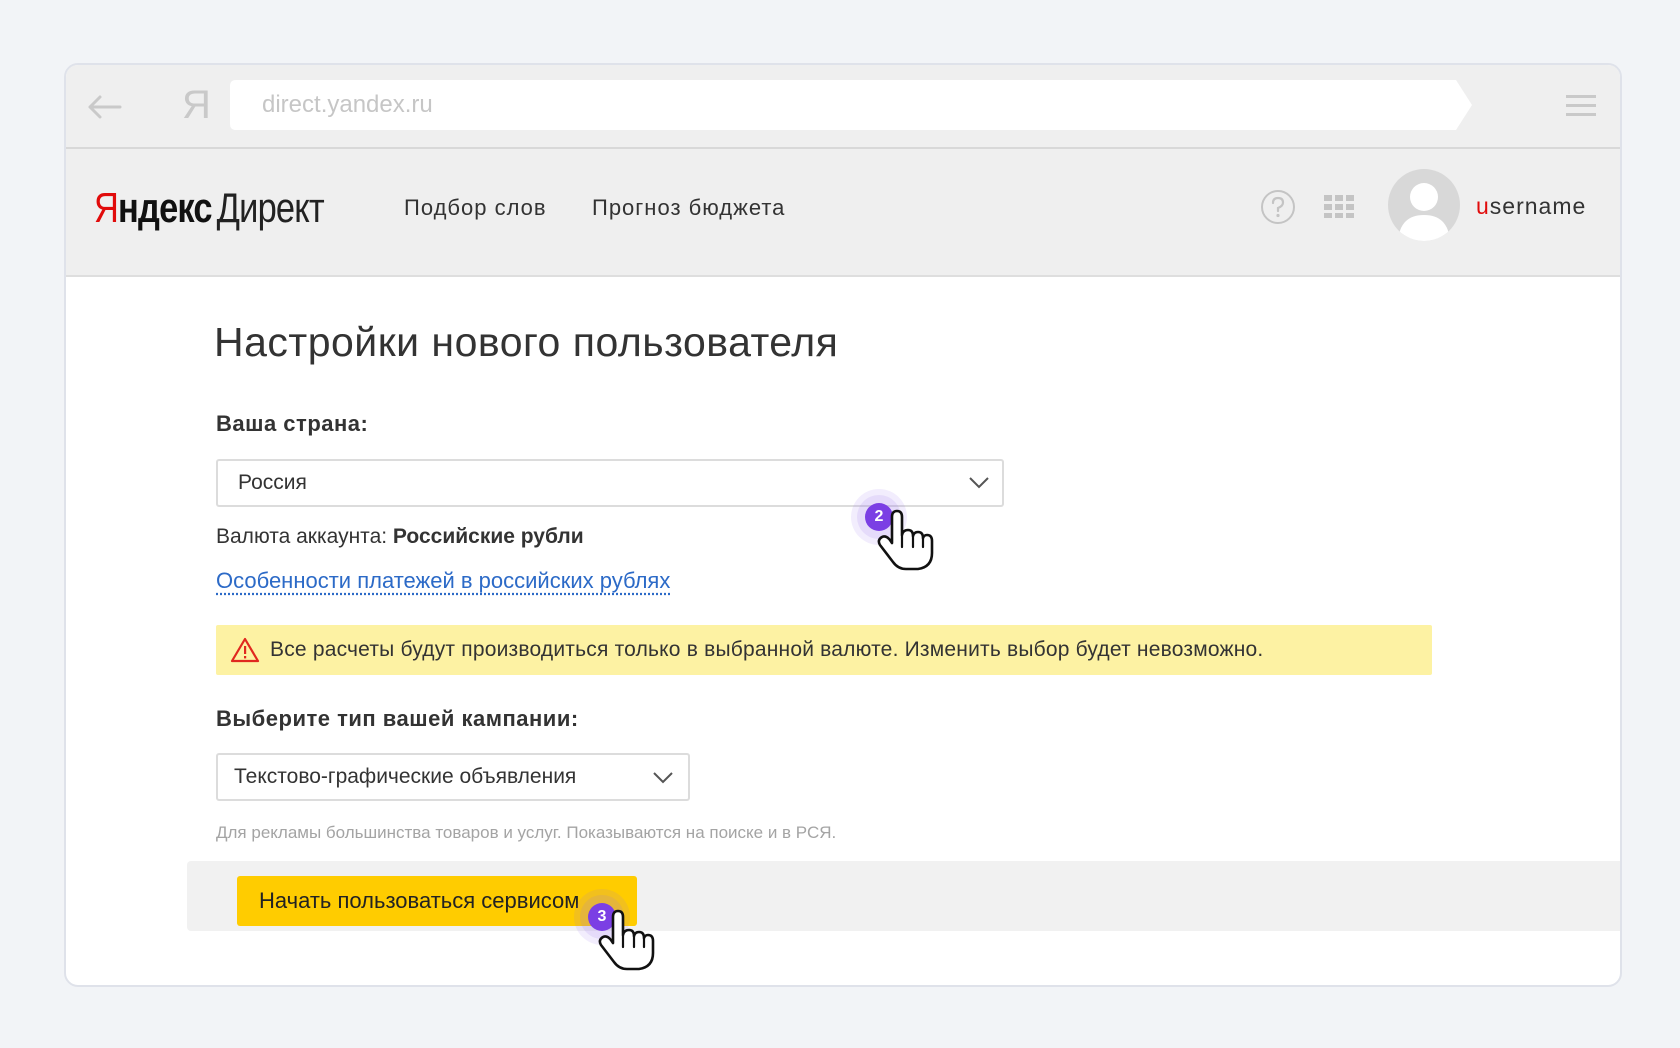  I want to click on campaign-type-label: Выберите тип вашей кампании:, so click(397, 718).